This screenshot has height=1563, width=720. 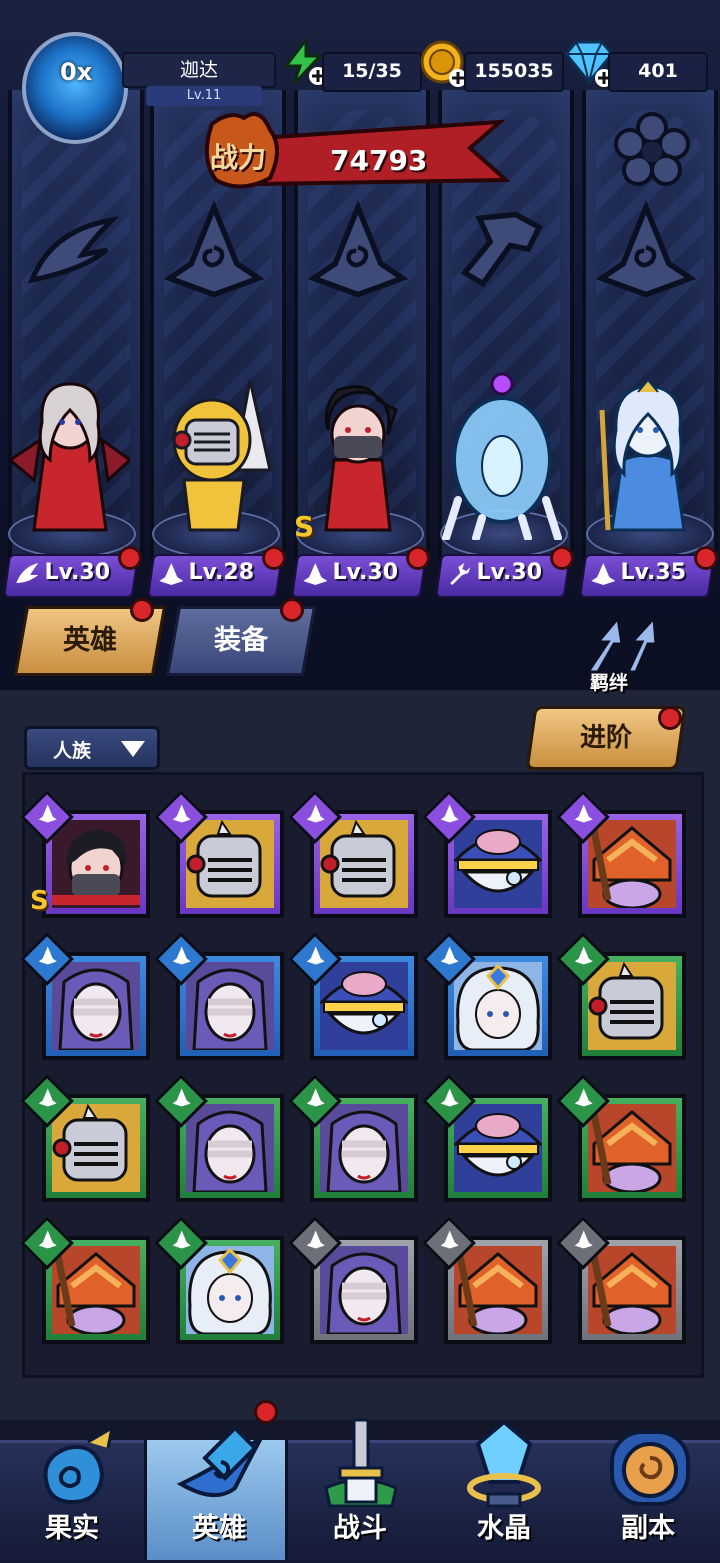 I want to click on nav-item-4: 副本, so click(x=648, y=1495).